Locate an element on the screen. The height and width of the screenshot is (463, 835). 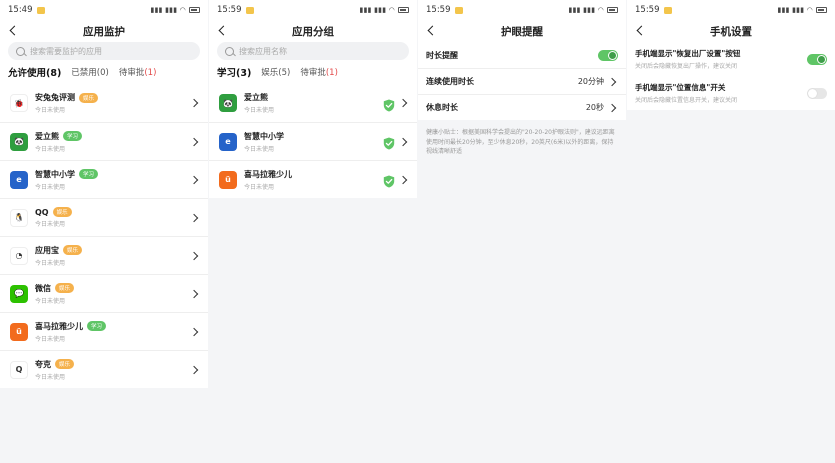
app-row: 🐼 爱立熊 今日未使用 is located at coordinates (313, 103).